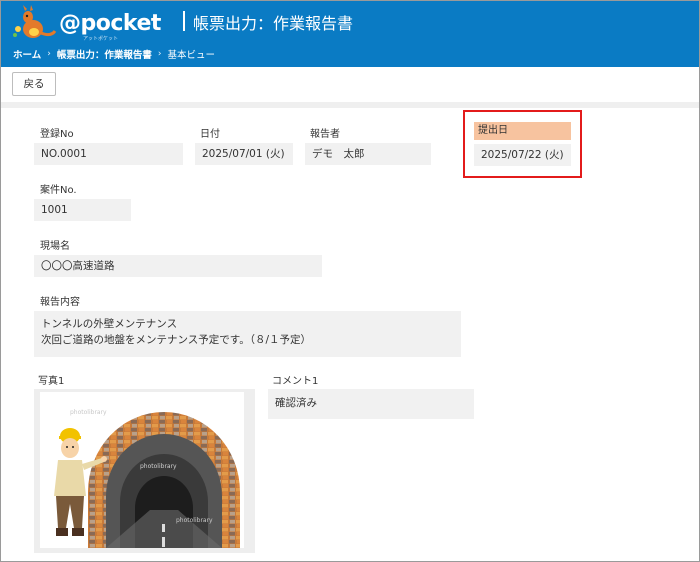  I want to click on date-value: 2025/07/01 (火), so click(244, 154).